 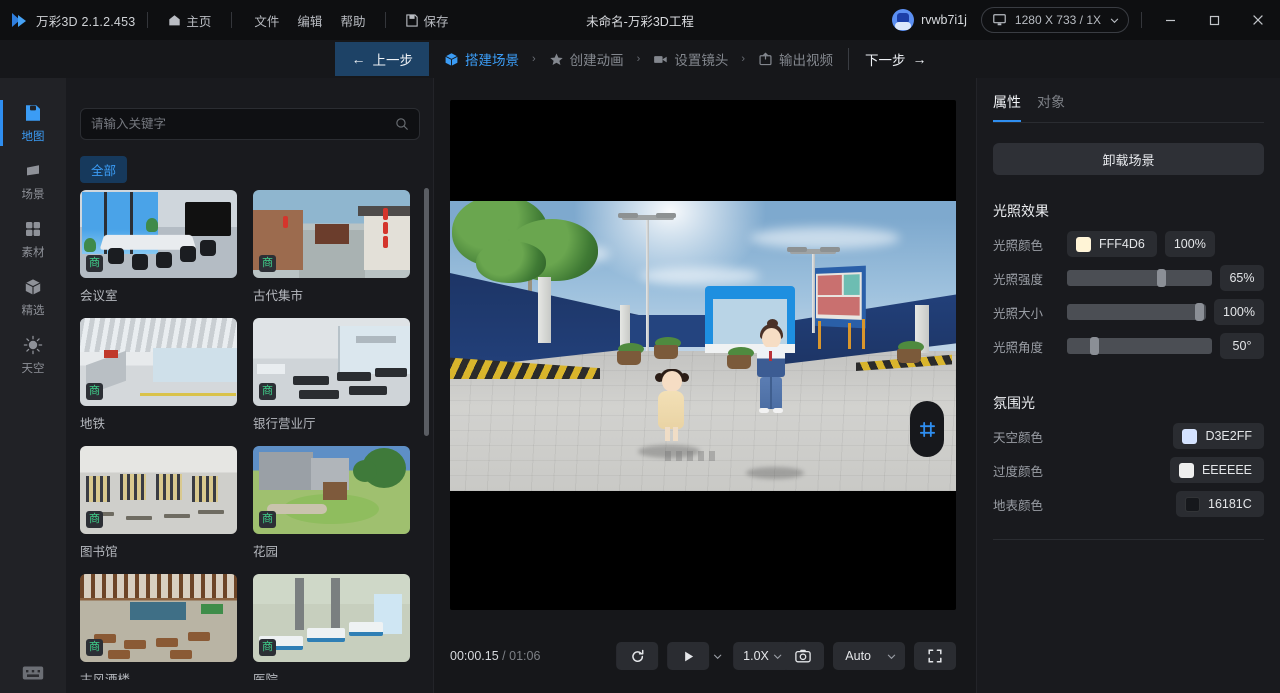 I want to click on list-item: 商 地铁, so click(x=158, y=375).